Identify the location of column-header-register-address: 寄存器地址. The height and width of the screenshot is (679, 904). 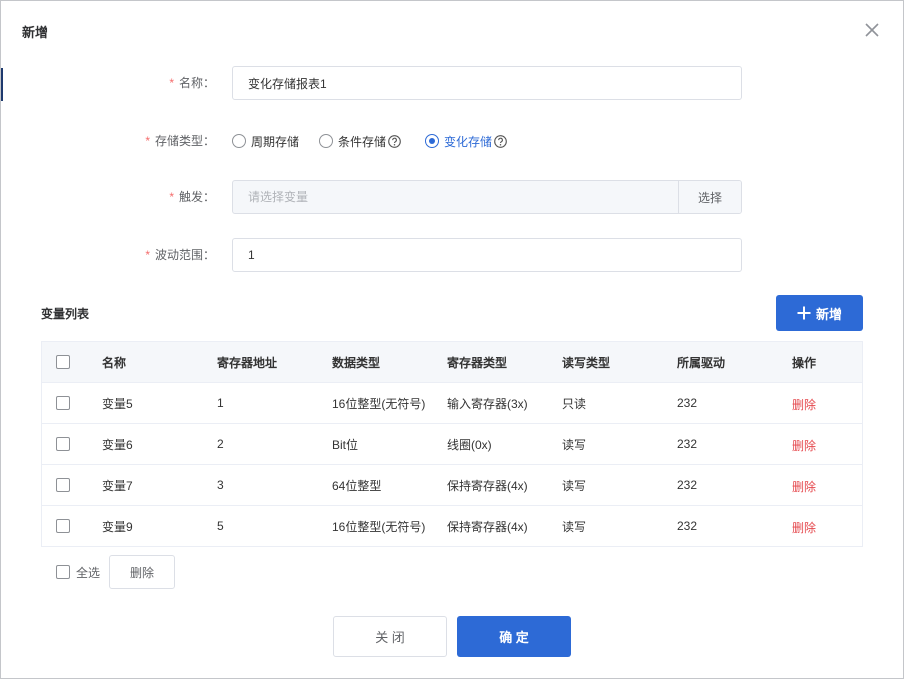
(247, 362).